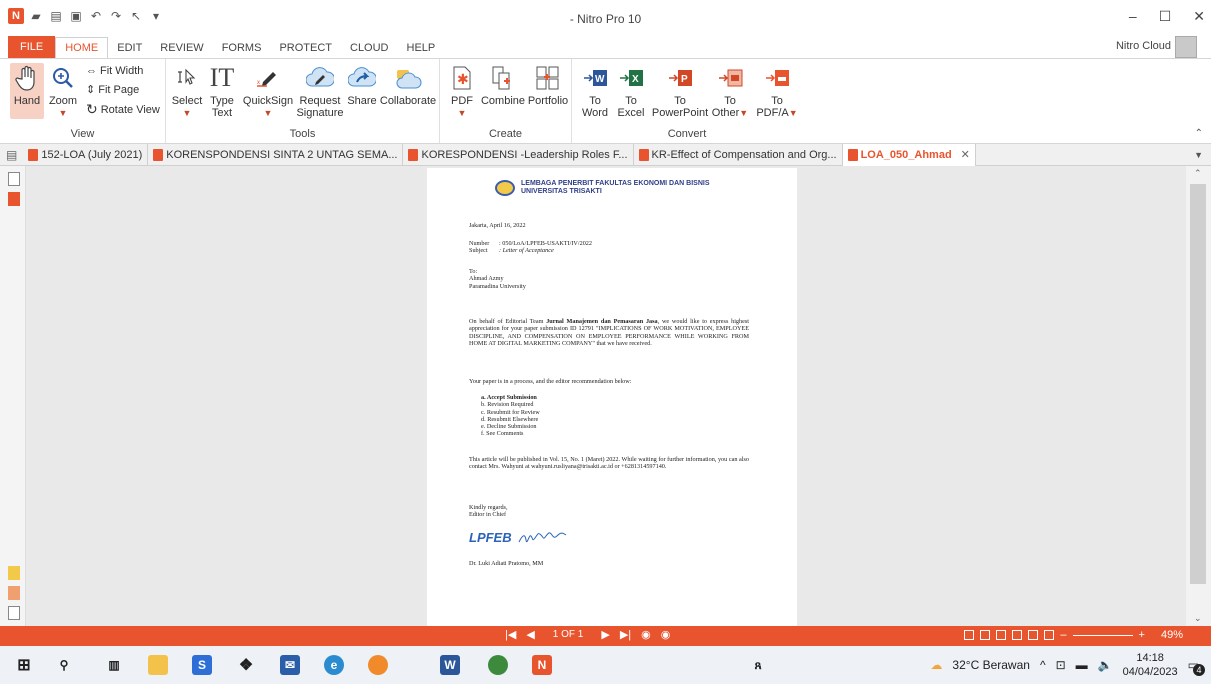  What do you see at coordinates (91, 90) in the screenshot?
I see `fit-page-icon: ⇕` at bounding box center [91, 90].